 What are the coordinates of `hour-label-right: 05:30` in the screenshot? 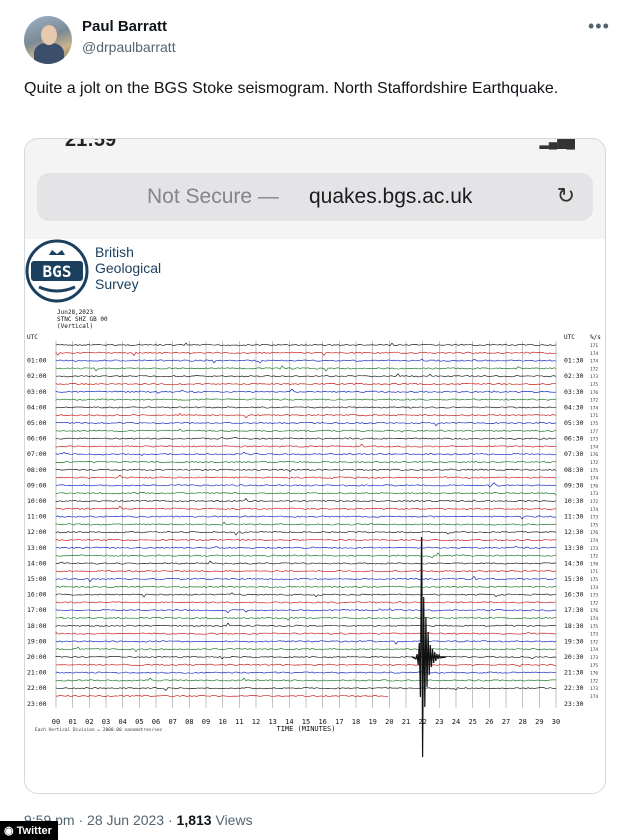 It's located at (574, 423).